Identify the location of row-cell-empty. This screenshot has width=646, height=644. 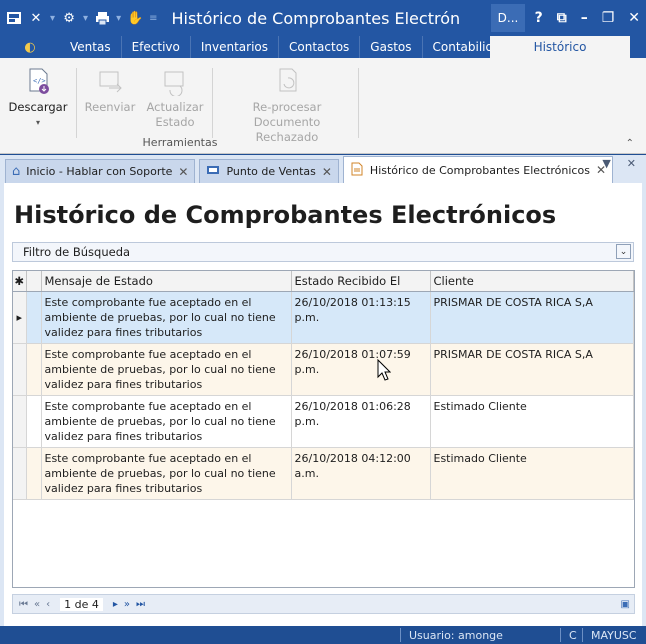
(34, 369).